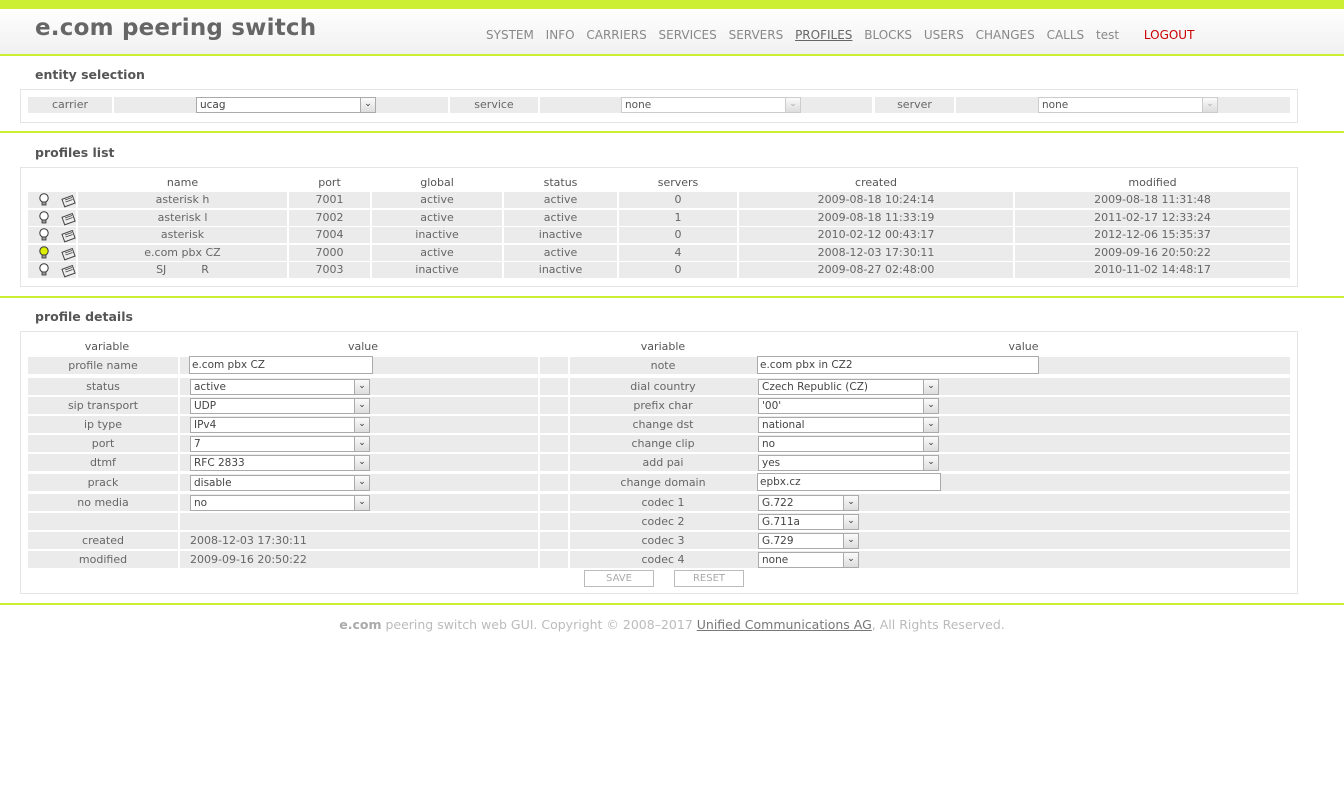 The image size is (1344, 796). What do you see at coordinates (103, 482) in the screenshot?
I see `prack-label: prack` at bounding box center [103, 482].